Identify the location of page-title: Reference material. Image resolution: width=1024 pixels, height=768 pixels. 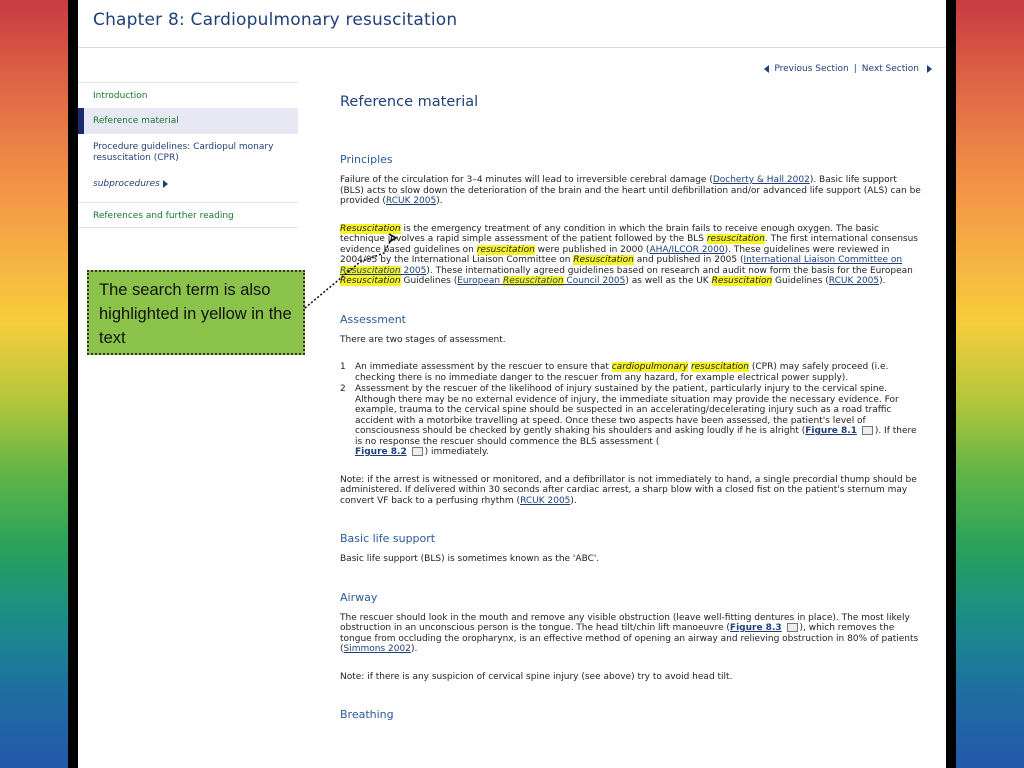
(409, 102).